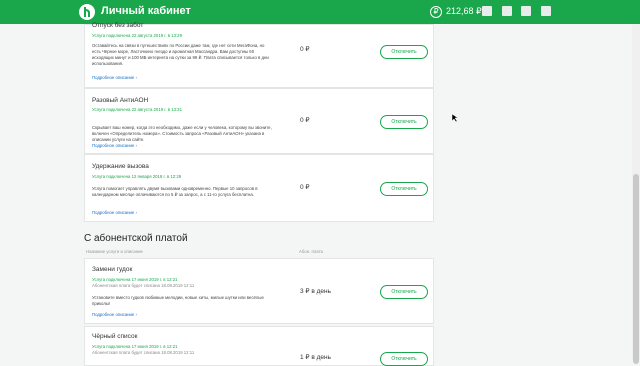  Describe the element at coordinates (316, 291) in the screenshot. I see `service-price: 3 ₽ в день` at that location.